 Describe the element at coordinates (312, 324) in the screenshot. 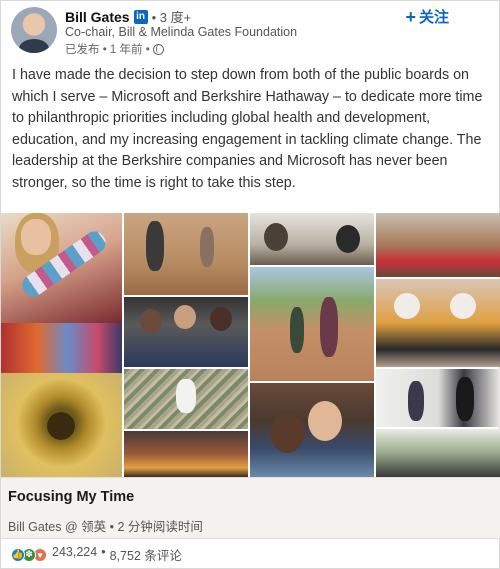

I see `collage-photo-village-path` at that location.